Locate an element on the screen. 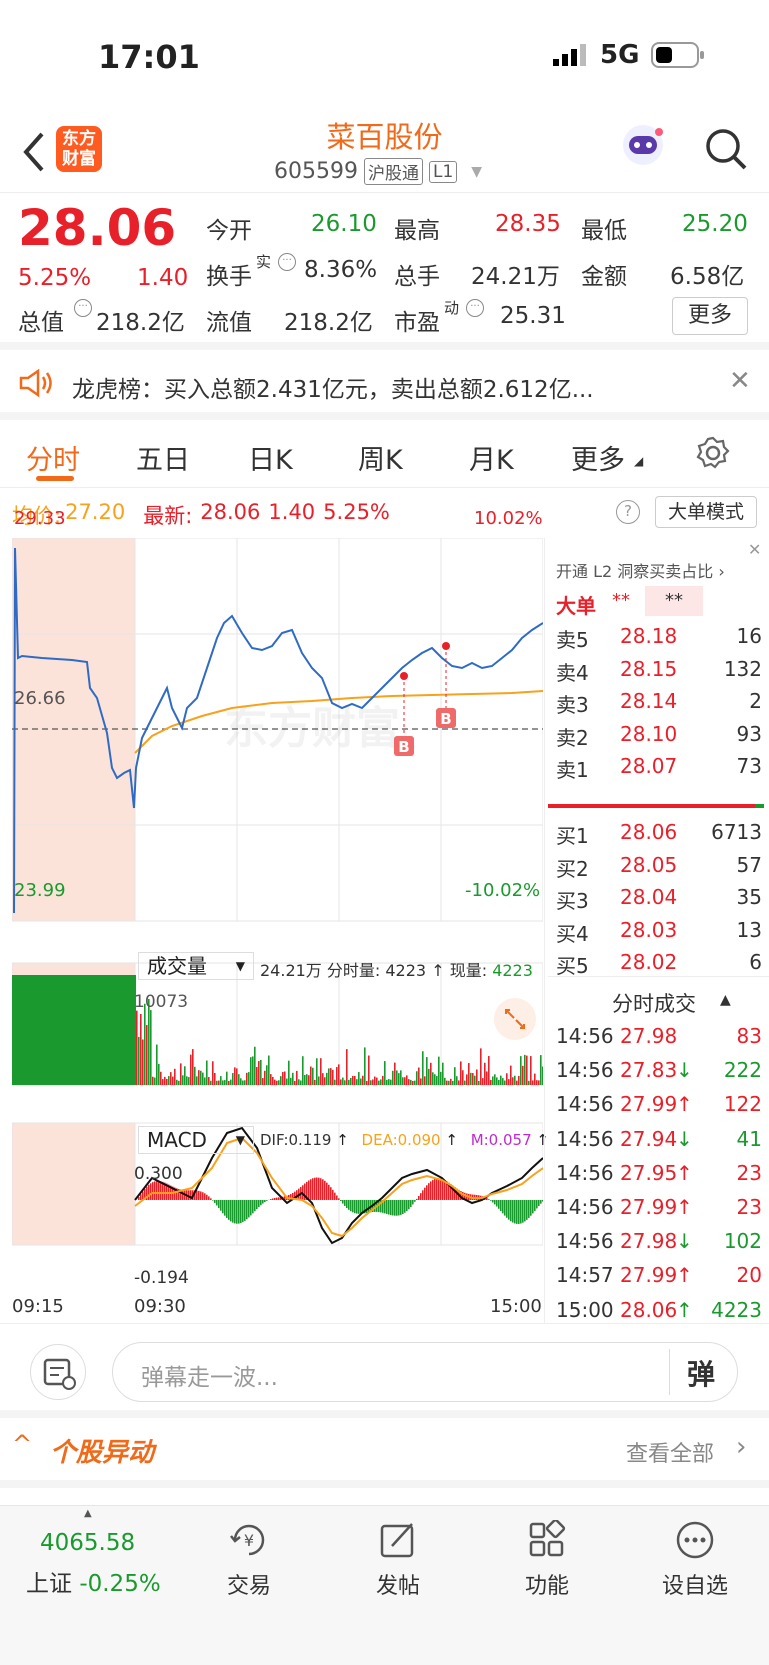  dropdown-icon: ▼ is located at coordinates (476, 172).